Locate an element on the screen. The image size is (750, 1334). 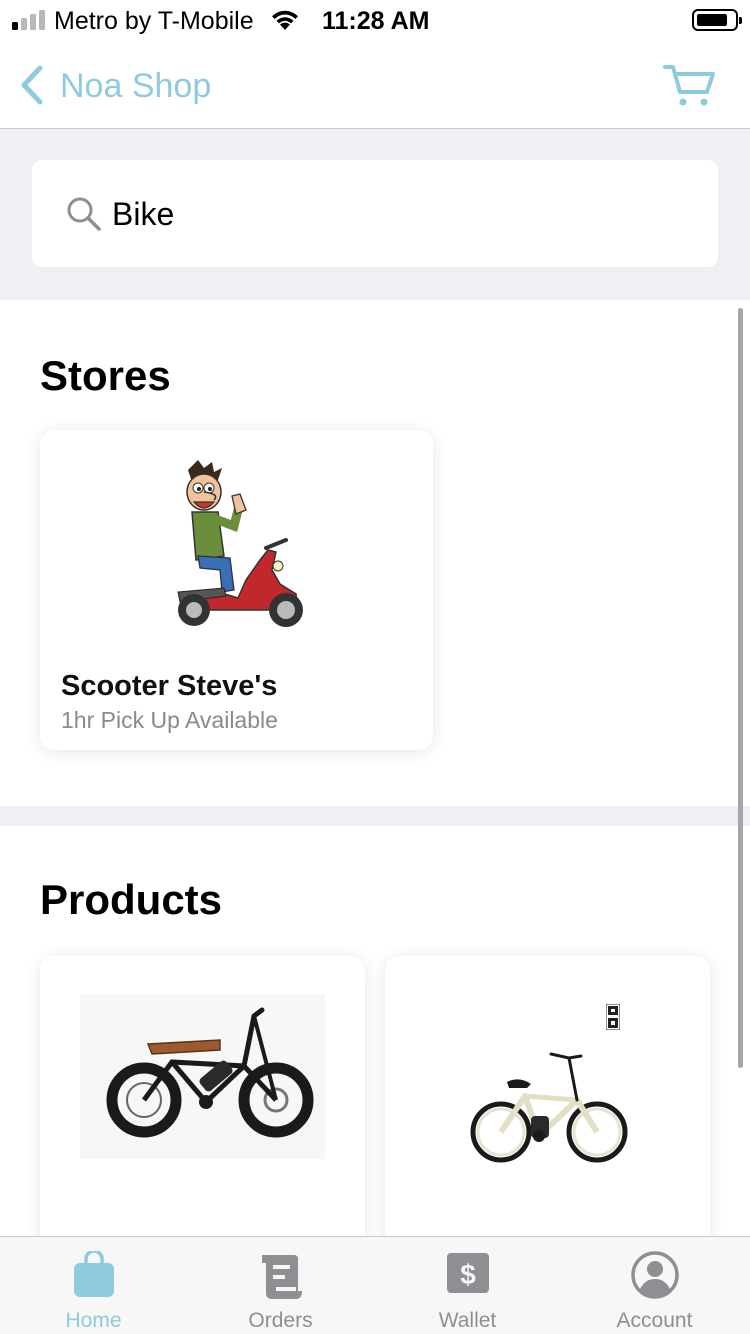
search-area is located at coordinates (375, 214).